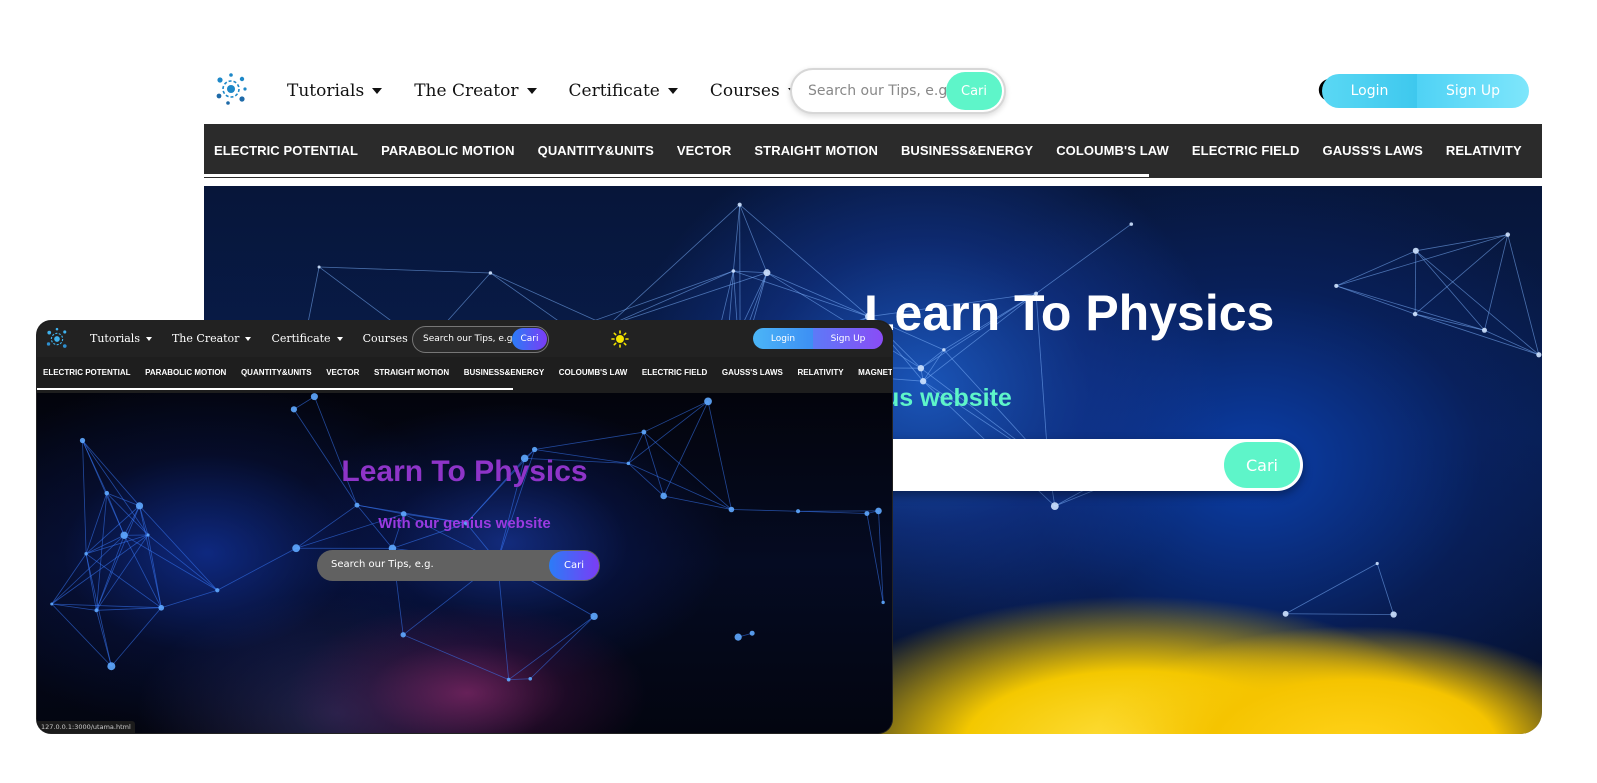  What do you see at coordinates (676, 175) in the screenshot?
I see `scroll-indicator` at bounding box center [676, 175].